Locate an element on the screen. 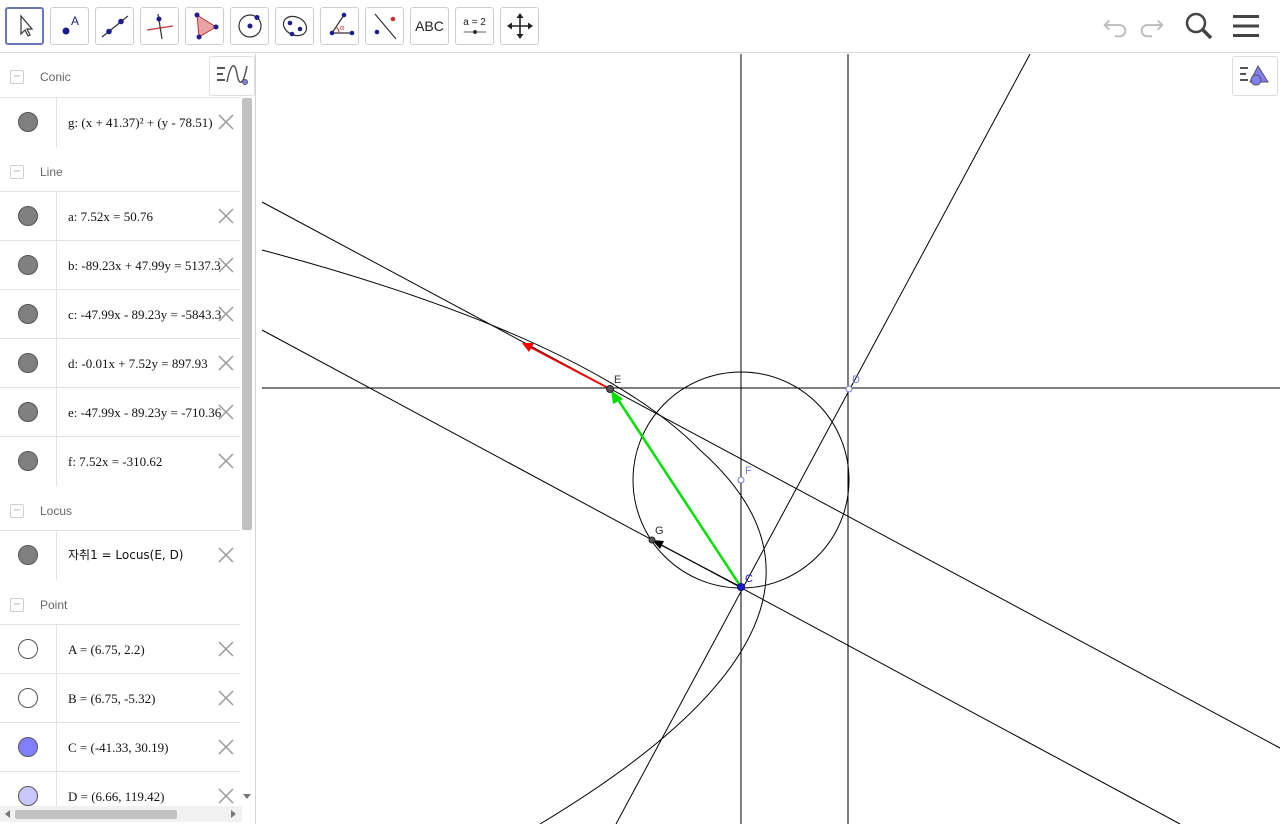  algebra-row-B: B = (6.75, -5.32) is located at coordinates (120, 698).